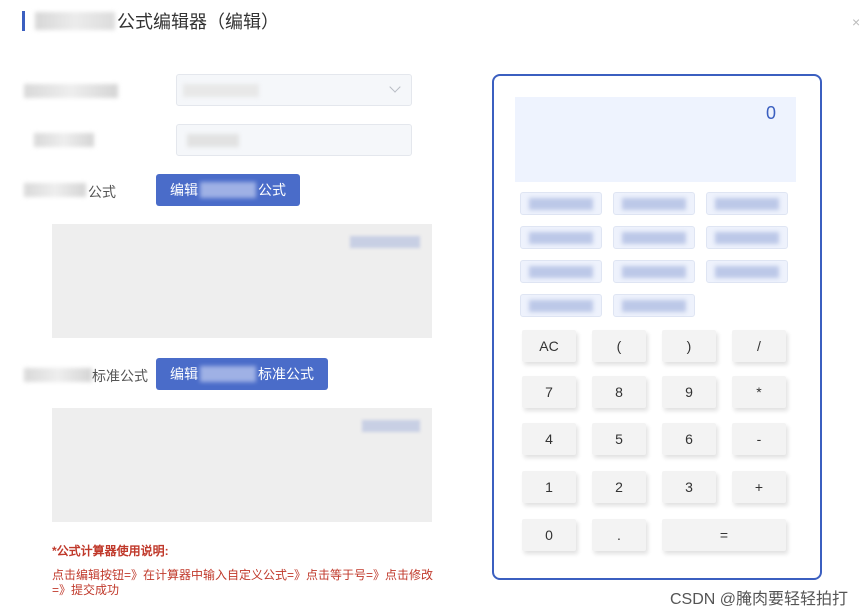 The image size is (862, 615). What do you see at coordinates (75, 21) in the screenshot?
I see `redacted-title-part` at bounding box center [75, 21].